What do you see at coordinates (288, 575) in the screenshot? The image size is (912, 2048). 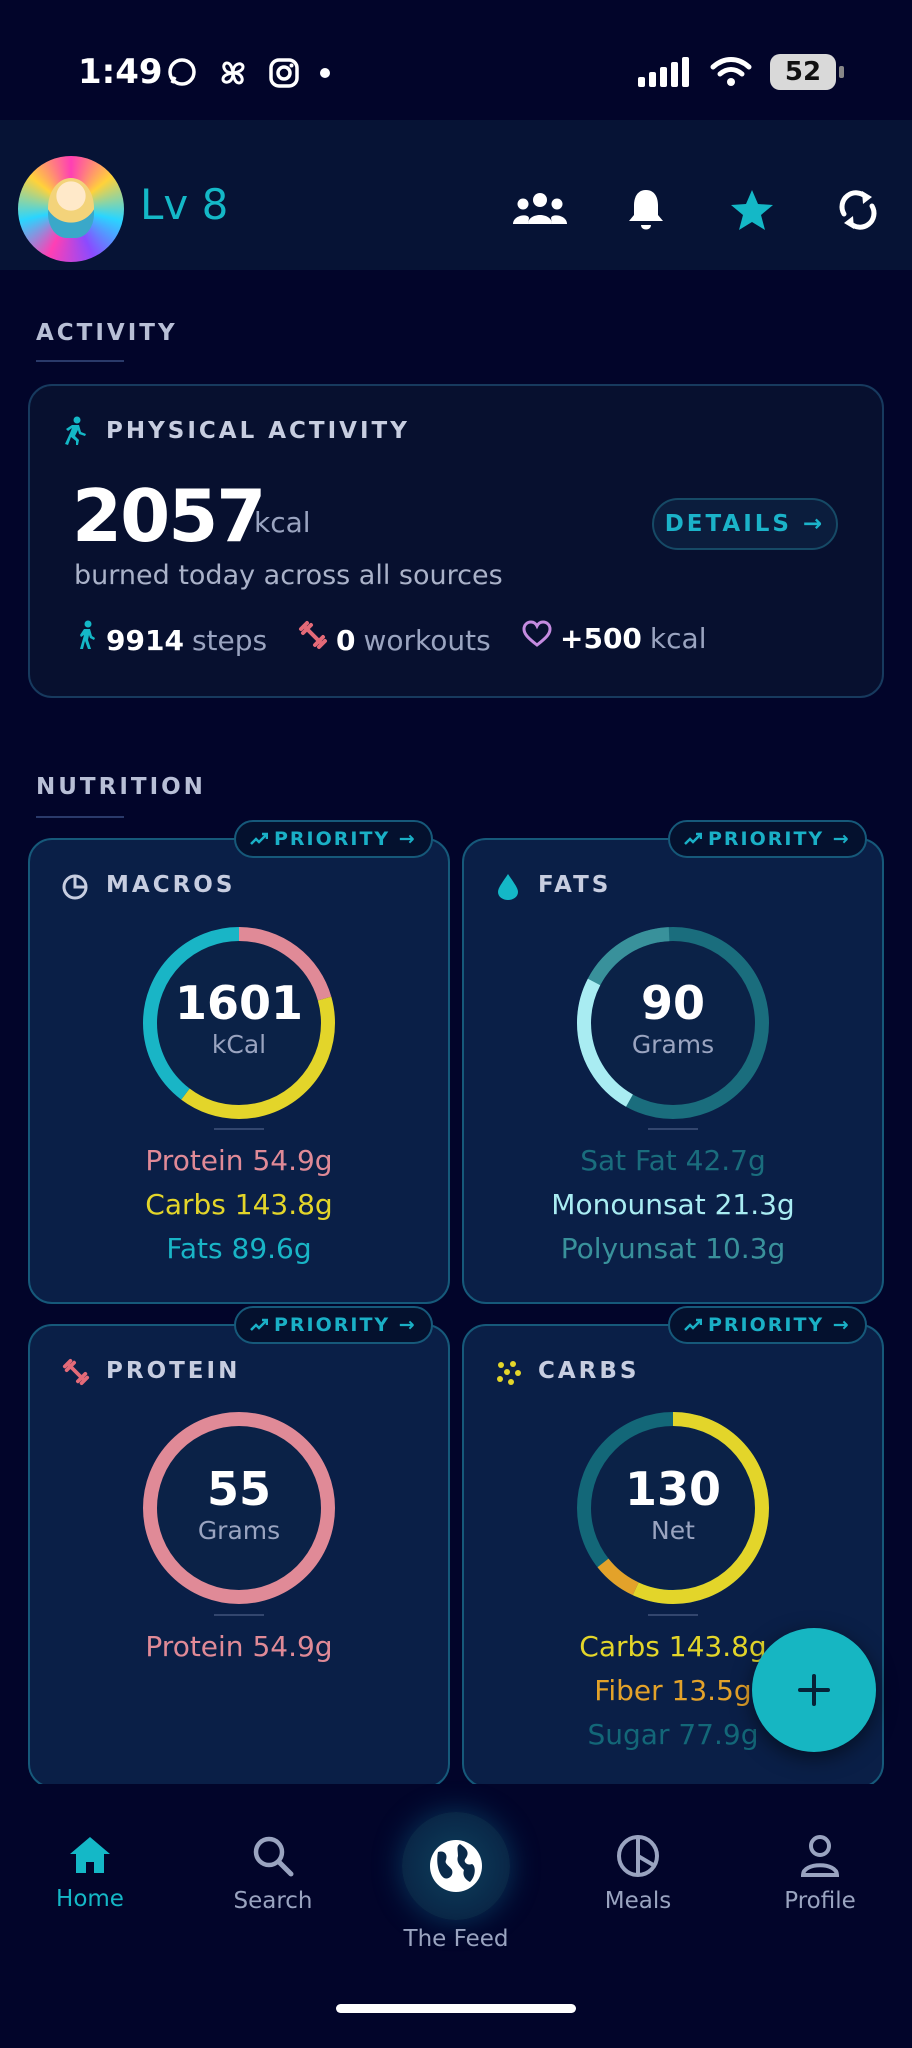 I see `burned-description: burned today across all sources` at bounding box center [288, 575].